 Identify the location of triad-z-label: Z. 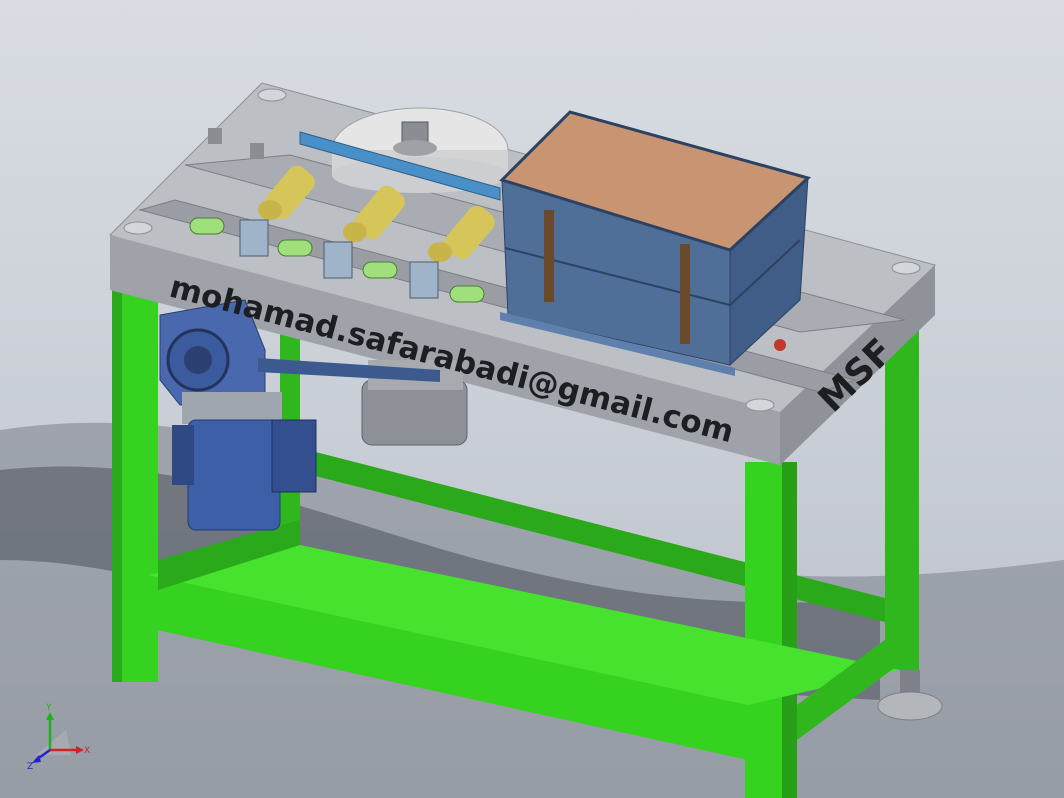
(30, 766).